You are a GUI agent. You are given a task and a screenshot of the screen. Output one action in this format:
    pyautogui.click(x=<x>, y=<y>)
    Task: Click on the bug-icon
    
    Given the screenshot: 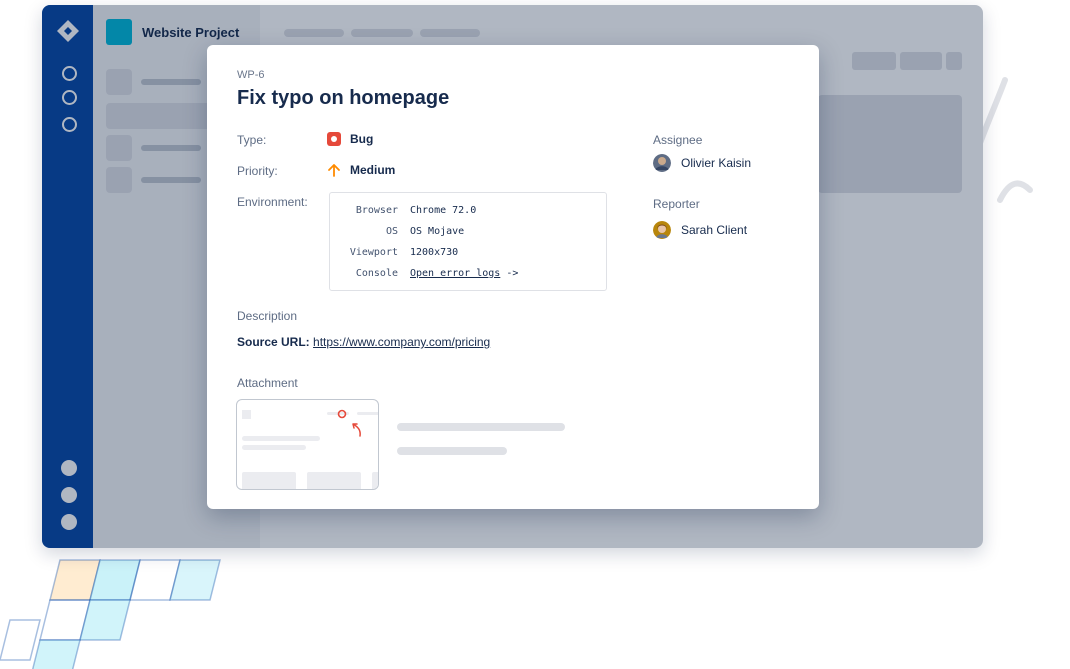 What is the action you would take?
    pyautogui.click(x=334, y=139)
    